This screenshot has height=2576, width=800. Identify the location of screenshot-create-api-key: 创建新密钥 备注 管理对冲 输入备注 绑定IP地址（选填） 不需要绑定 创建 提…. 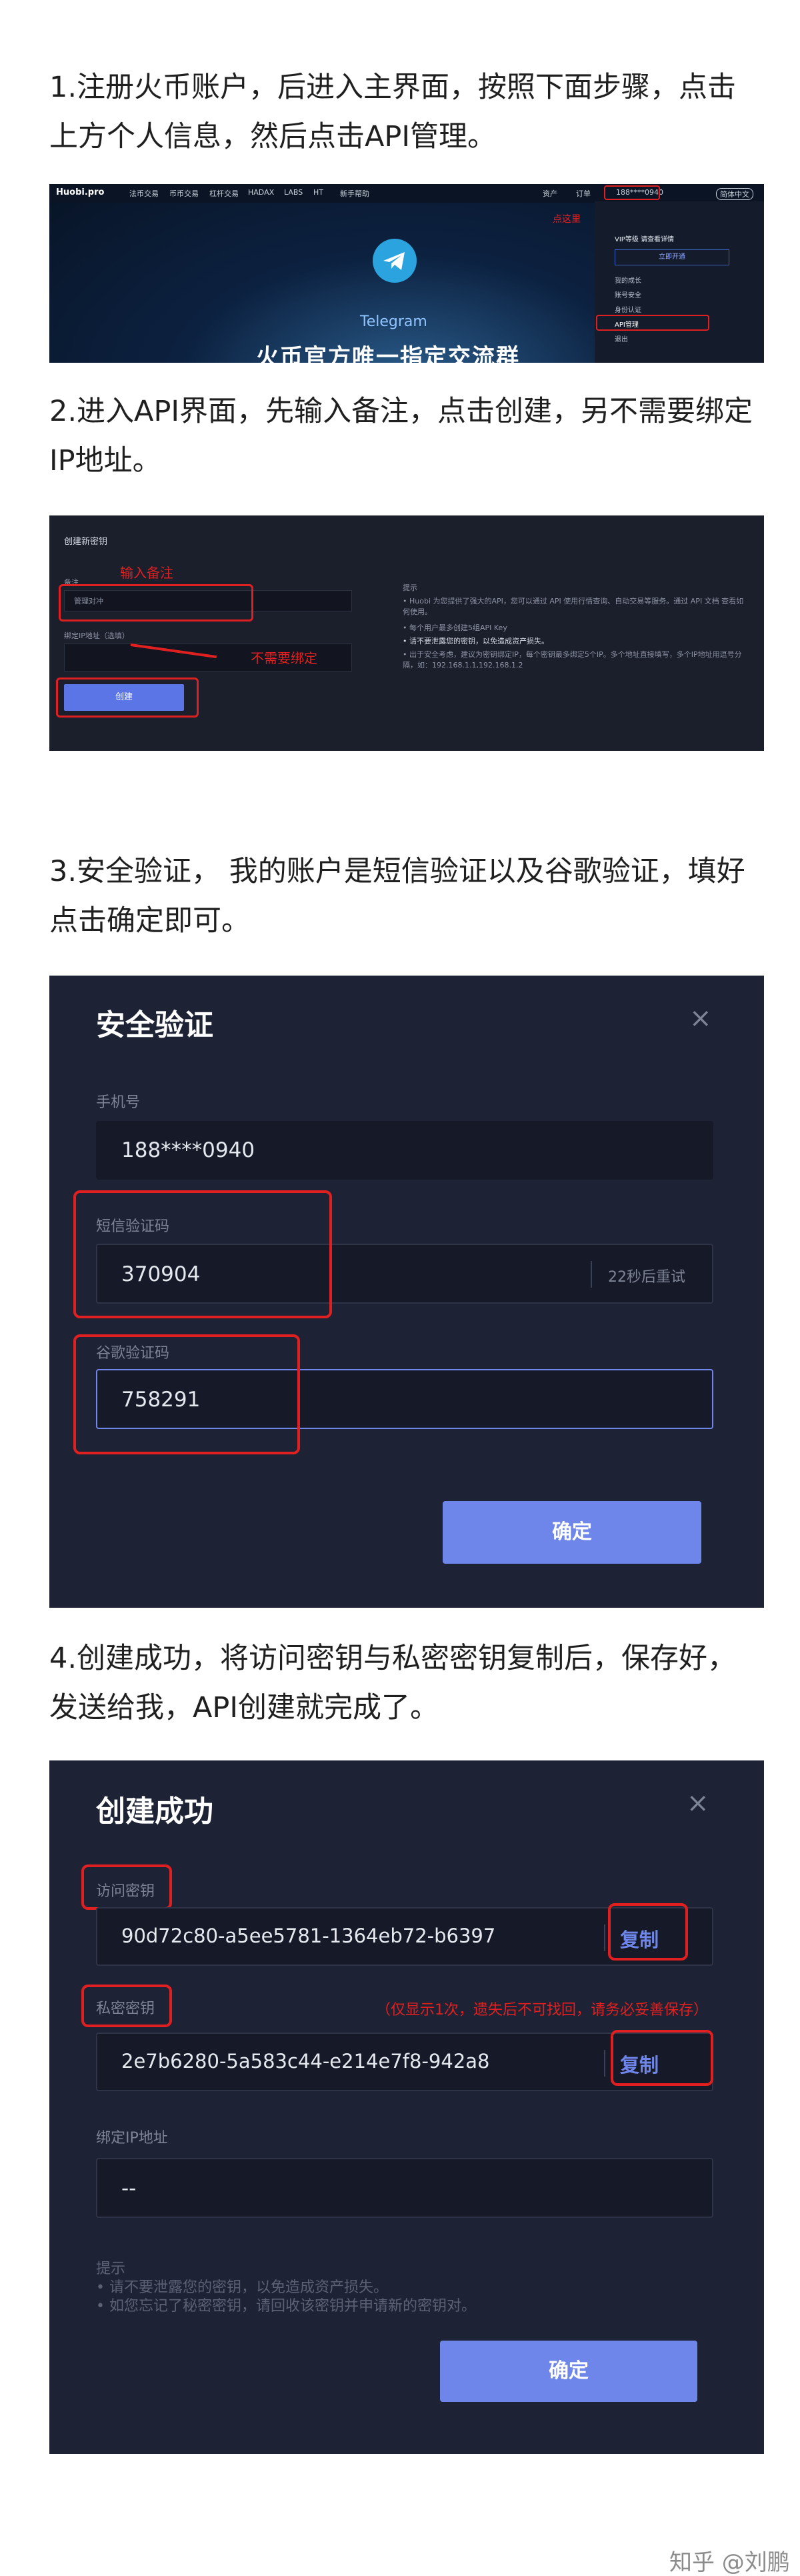
(406, 633).